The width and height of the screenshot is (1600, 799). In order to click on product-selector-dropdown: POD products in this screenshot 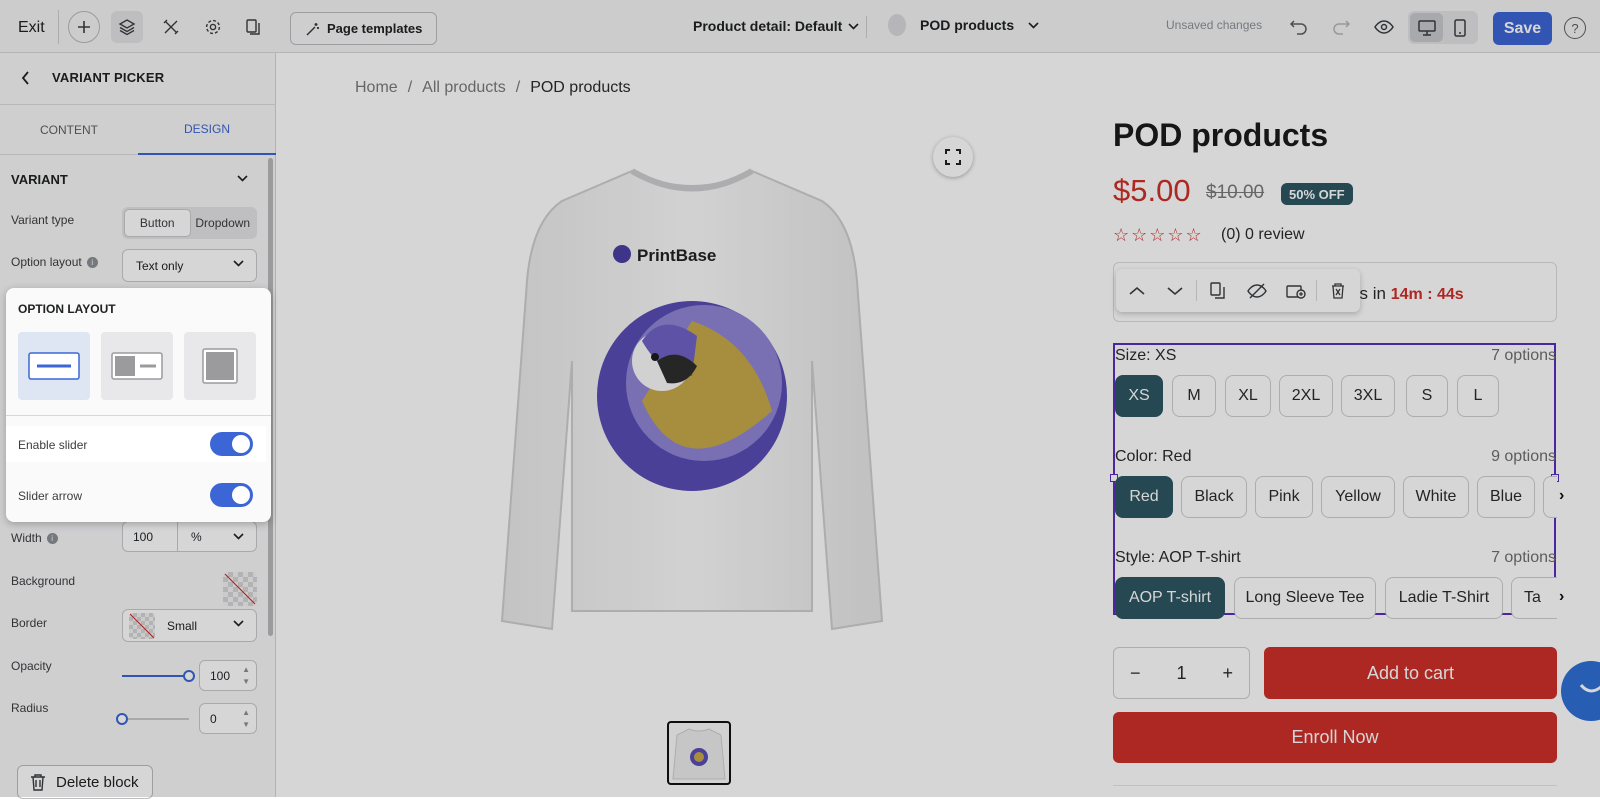, I will do `click(963, 25)`.